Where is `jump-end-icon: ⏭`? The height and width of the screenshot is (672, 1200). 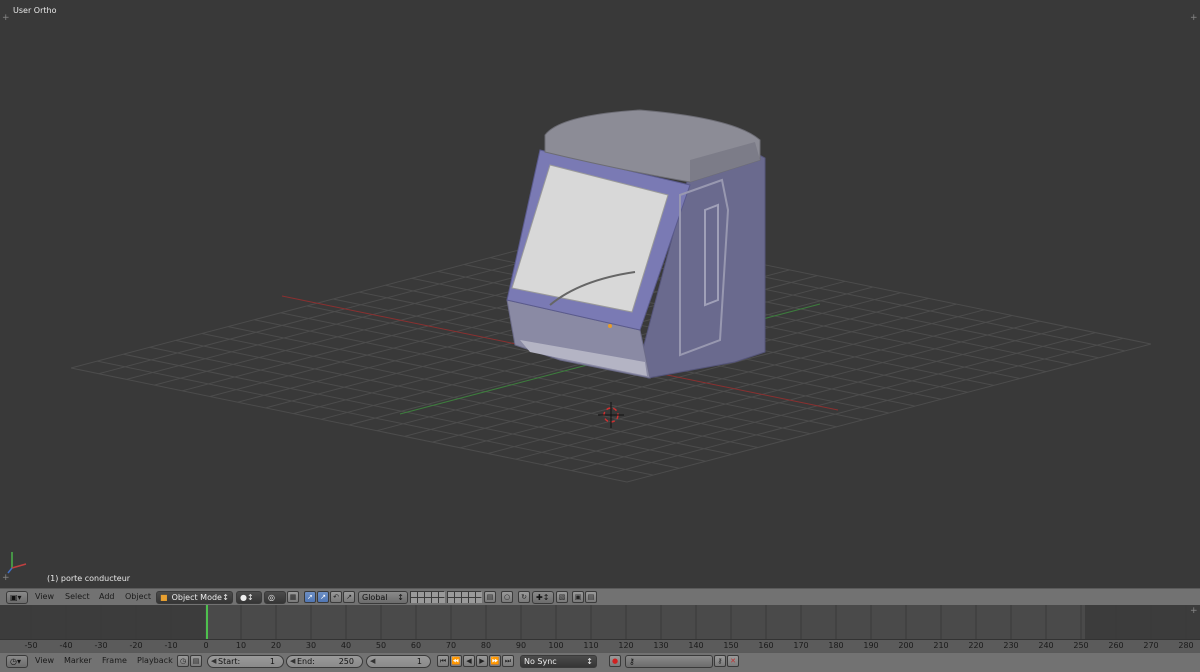
jump-end-icon: ⏭ is located at coordinates (508, 661).